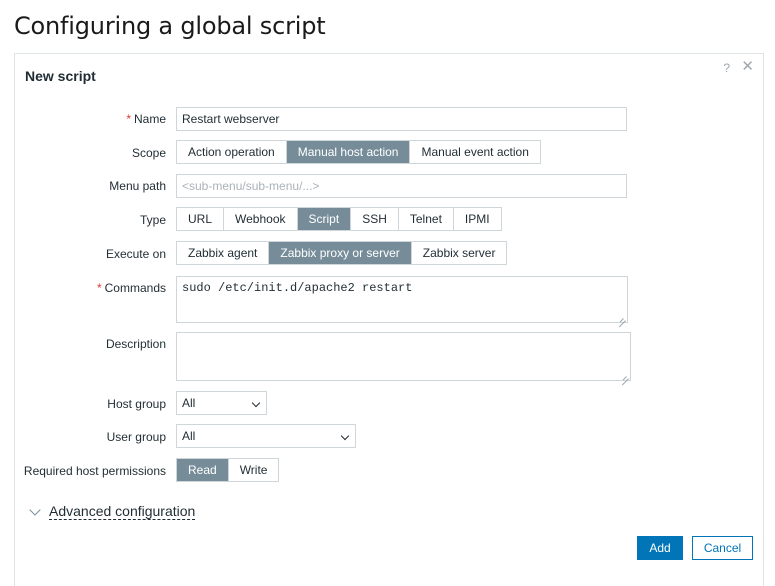 The image size is (775, 586). I want to click on permission-option-write: Write, so click(253, 470).